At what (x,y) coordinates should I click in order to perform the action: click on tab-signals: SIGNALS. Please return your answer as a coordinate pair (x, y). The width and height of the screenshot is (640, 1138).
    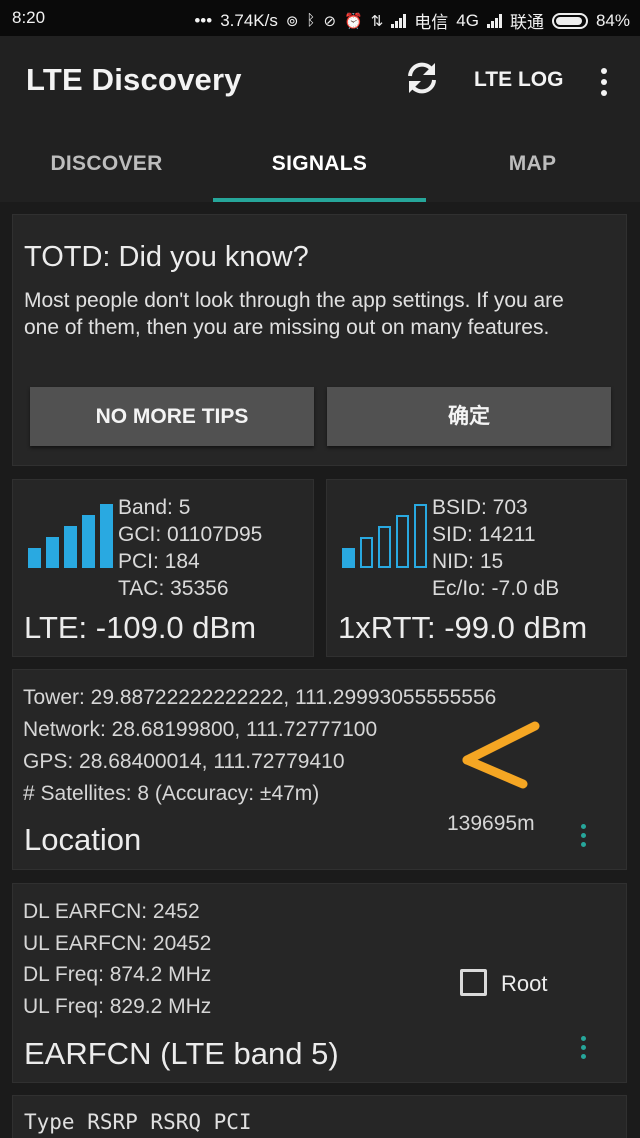
    Looking at the image, I should click on (319, 164).